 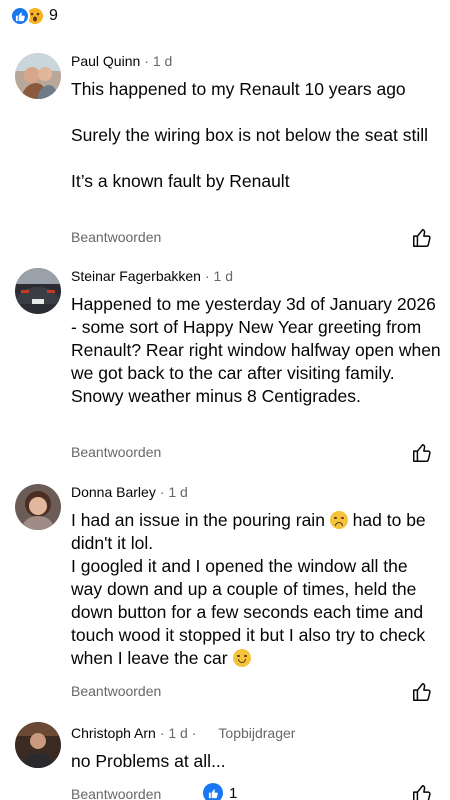 I want to click on commenter-name: Donna Barley, so click(x=113, y=492).